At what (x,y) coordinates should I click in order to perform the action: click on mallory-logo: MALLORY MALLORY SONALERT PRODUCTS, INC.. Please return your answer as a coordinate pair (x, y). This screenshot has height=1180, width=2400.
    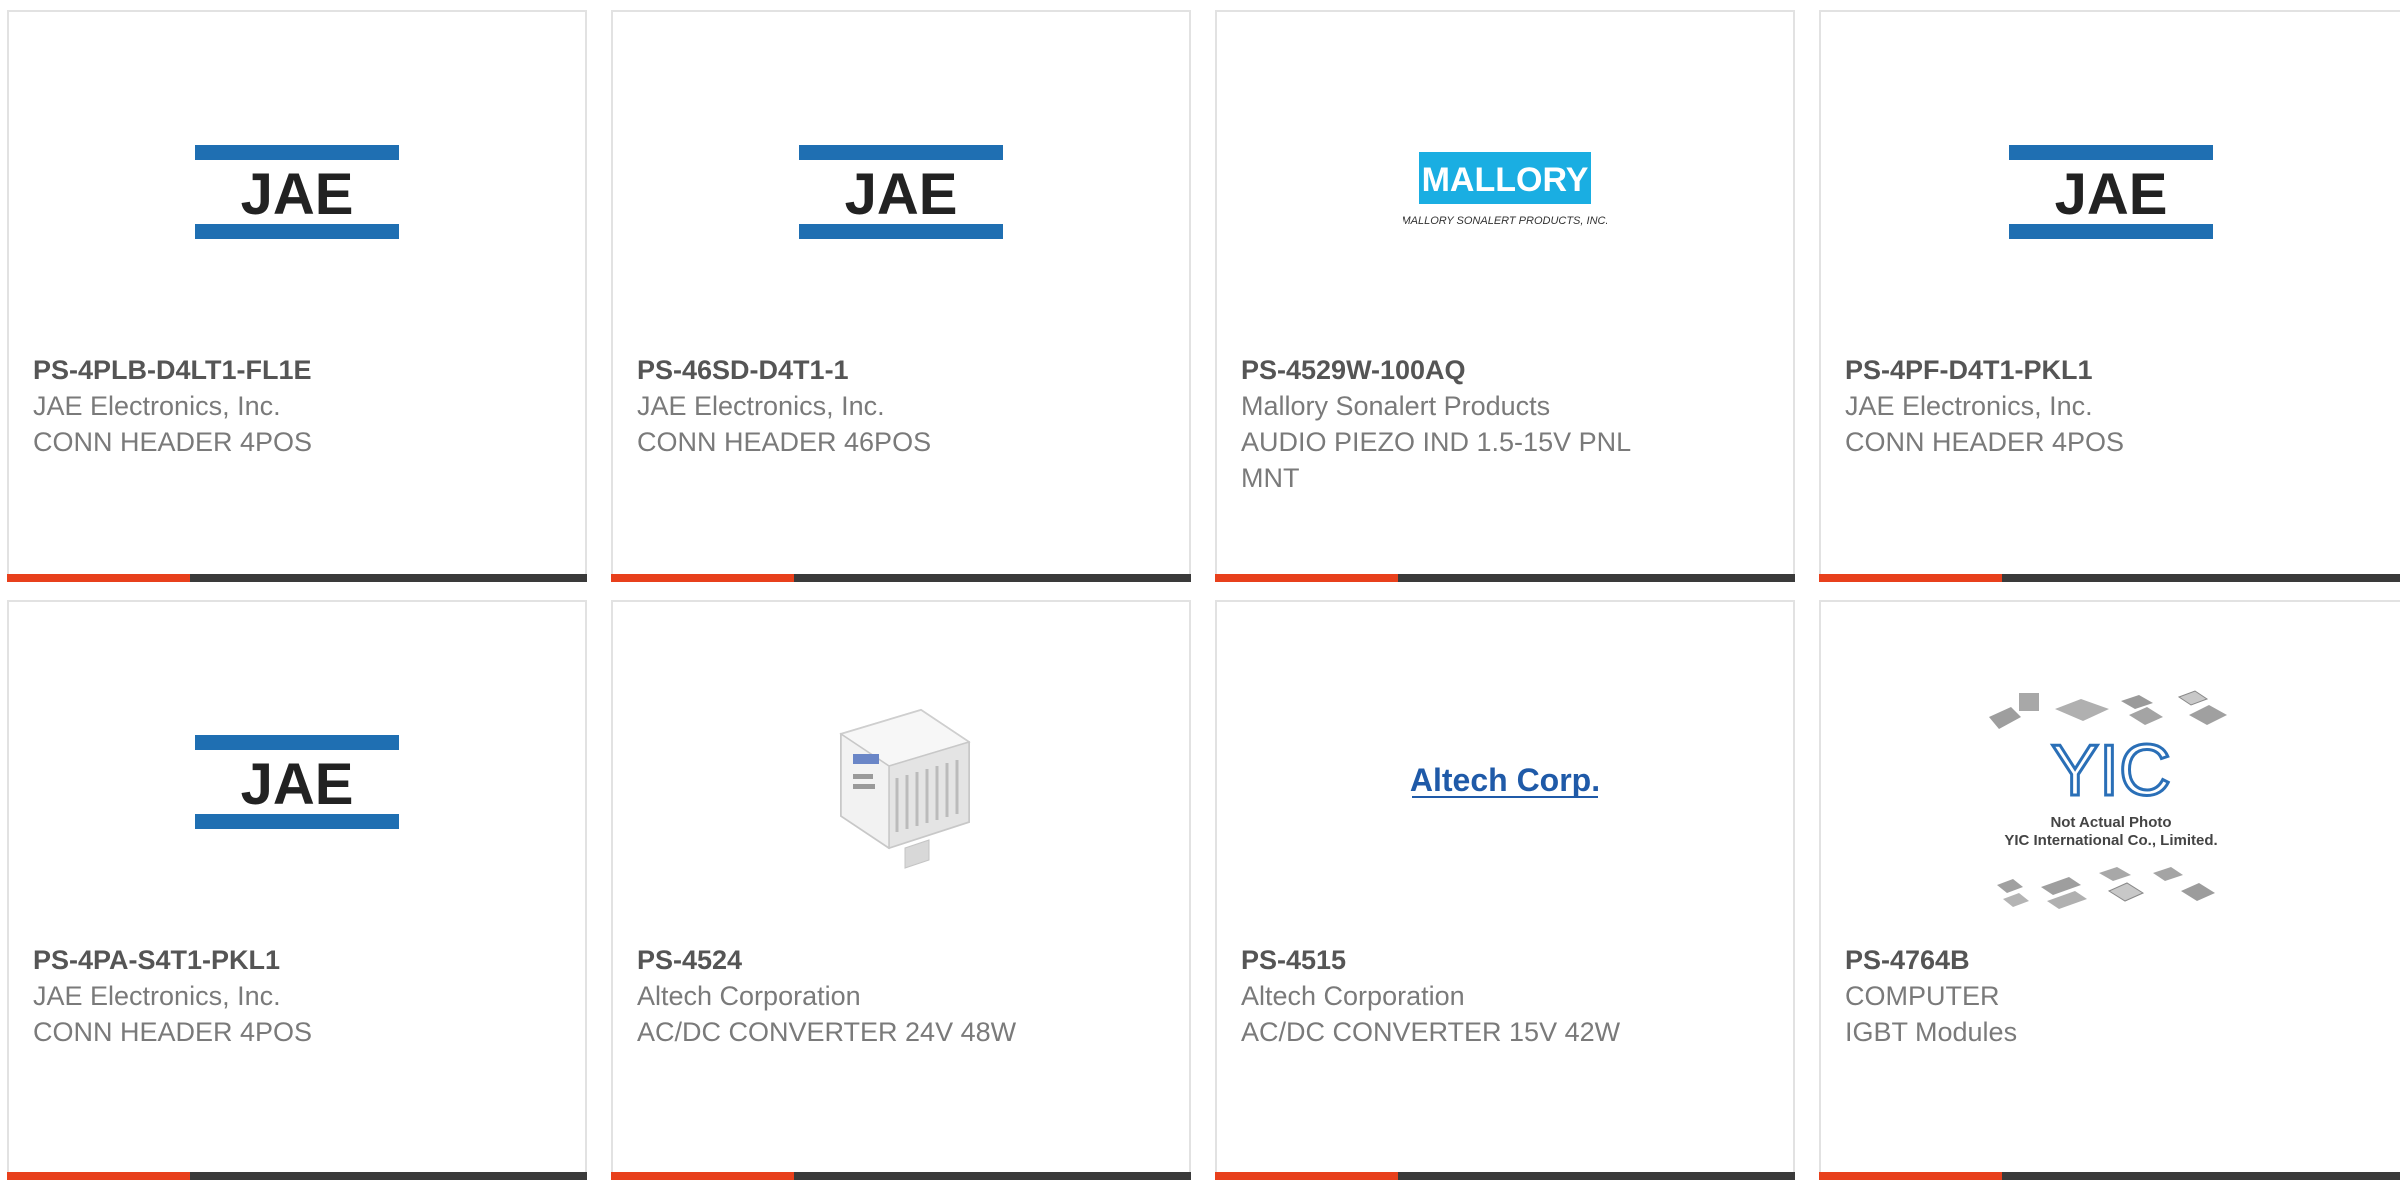
    Looking at the image, I should click on (1505, 192).